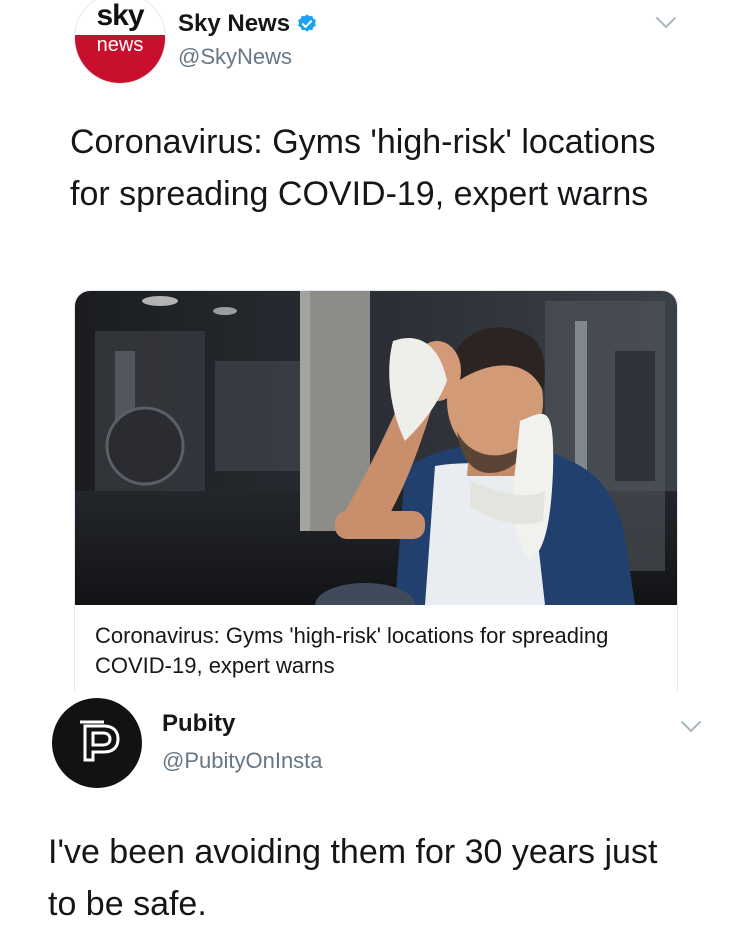 The height and width of the screenshot is (930, 750). What do you see at coordinates (242, 761) in the screenshot?
I see `handle: @PubityOnInsta` at bounding box center [242, 761].